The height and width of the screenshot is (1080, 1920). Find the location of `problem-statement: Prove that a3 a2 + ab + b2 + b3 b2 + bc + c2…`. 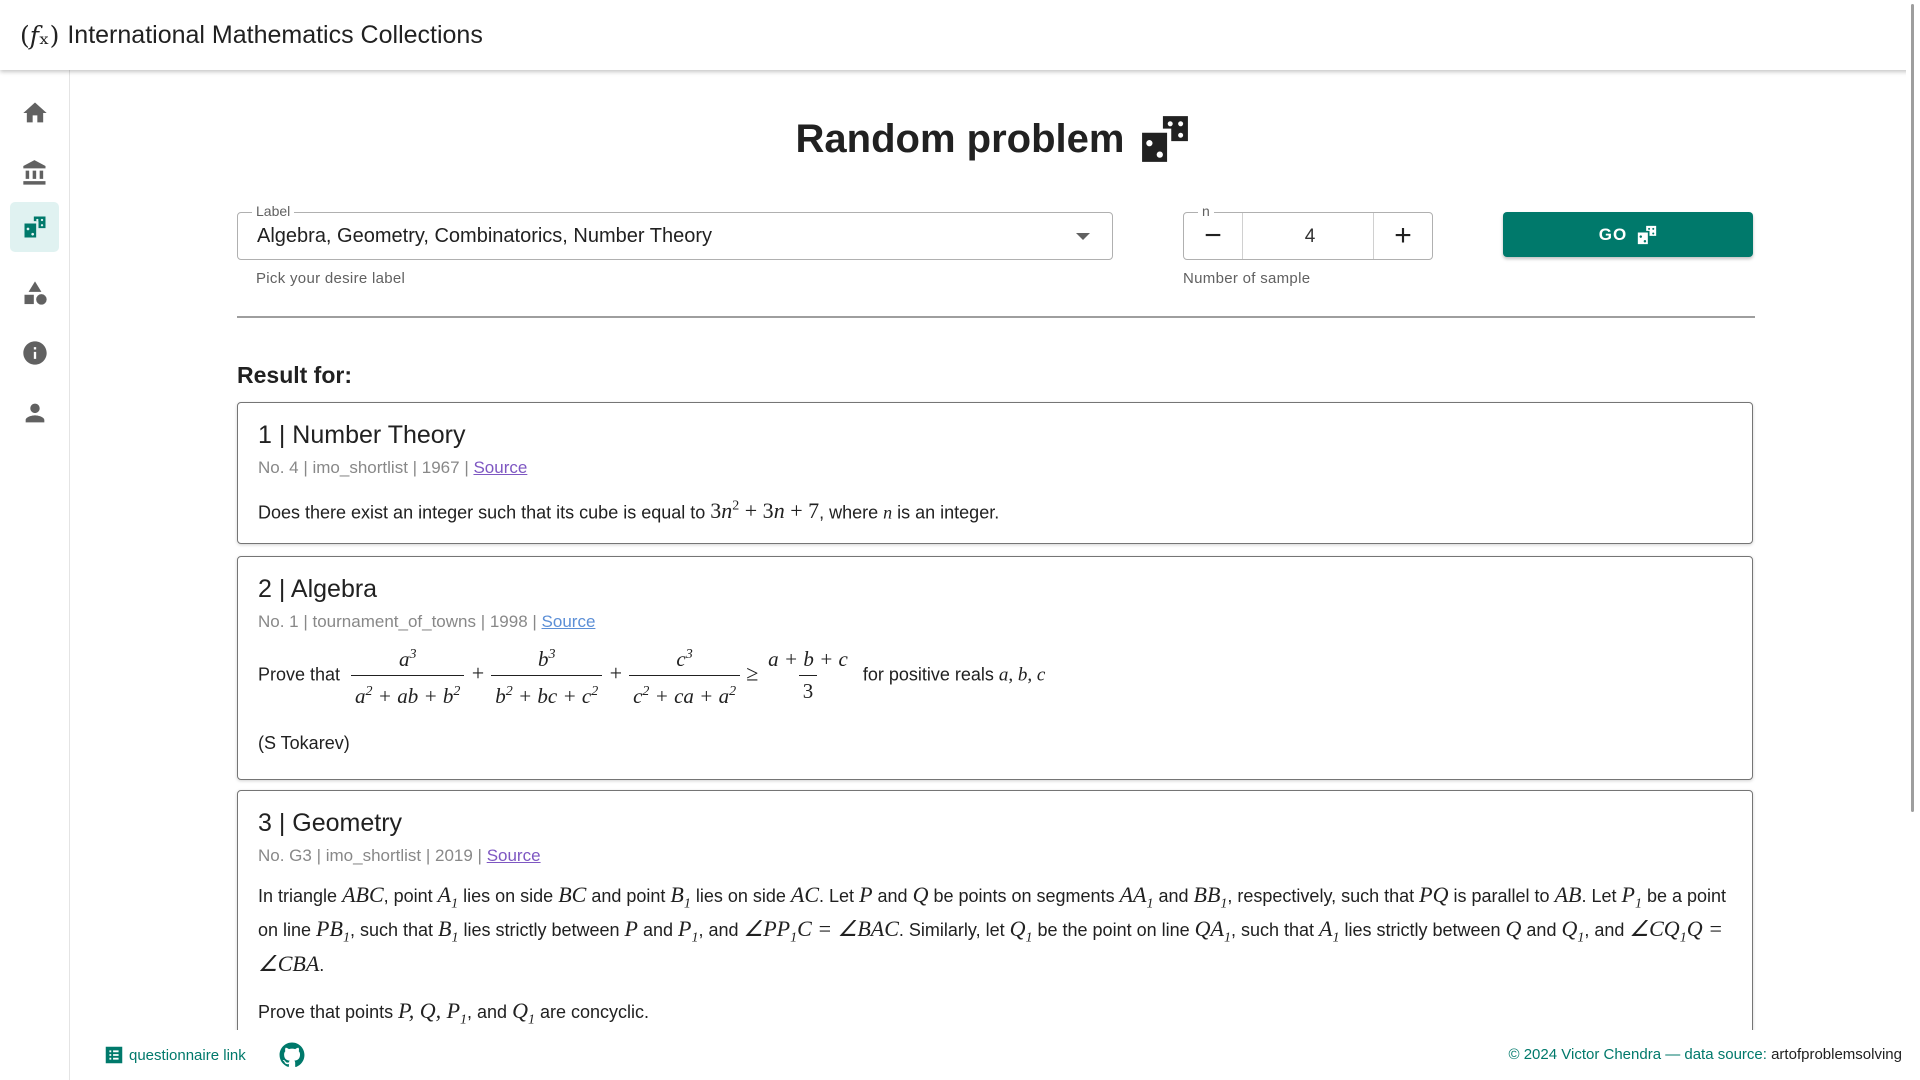

problem-statement: Prove that a3 a2 + ab + b2 + b3 b2 + bc + c2… is located at coordinates (995, 675).